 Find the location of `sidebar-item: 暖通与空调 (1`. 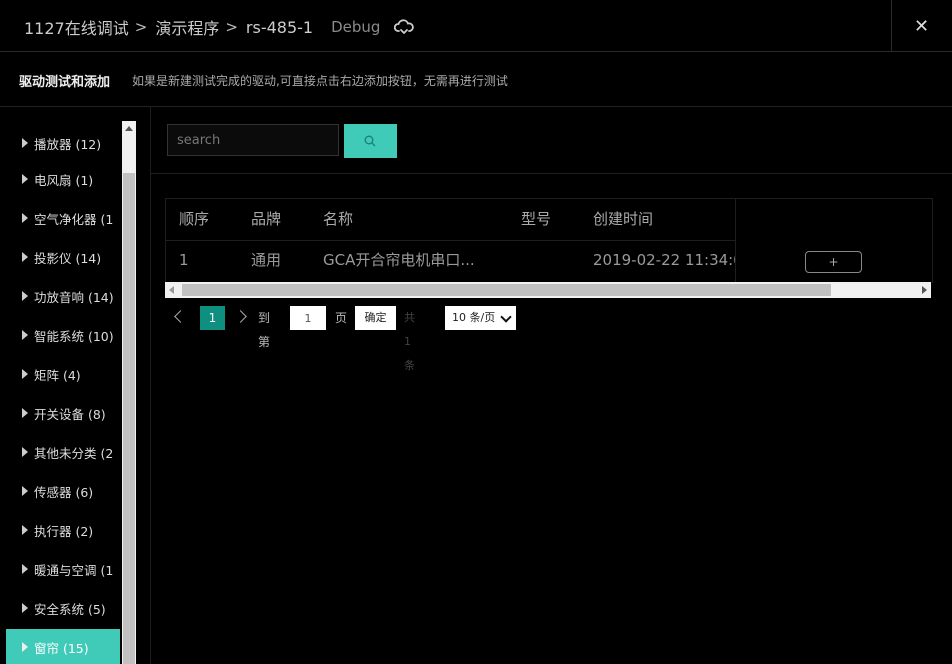

sidebar-item: 暖通与空调 (1 is located at coordinates (63, 569).